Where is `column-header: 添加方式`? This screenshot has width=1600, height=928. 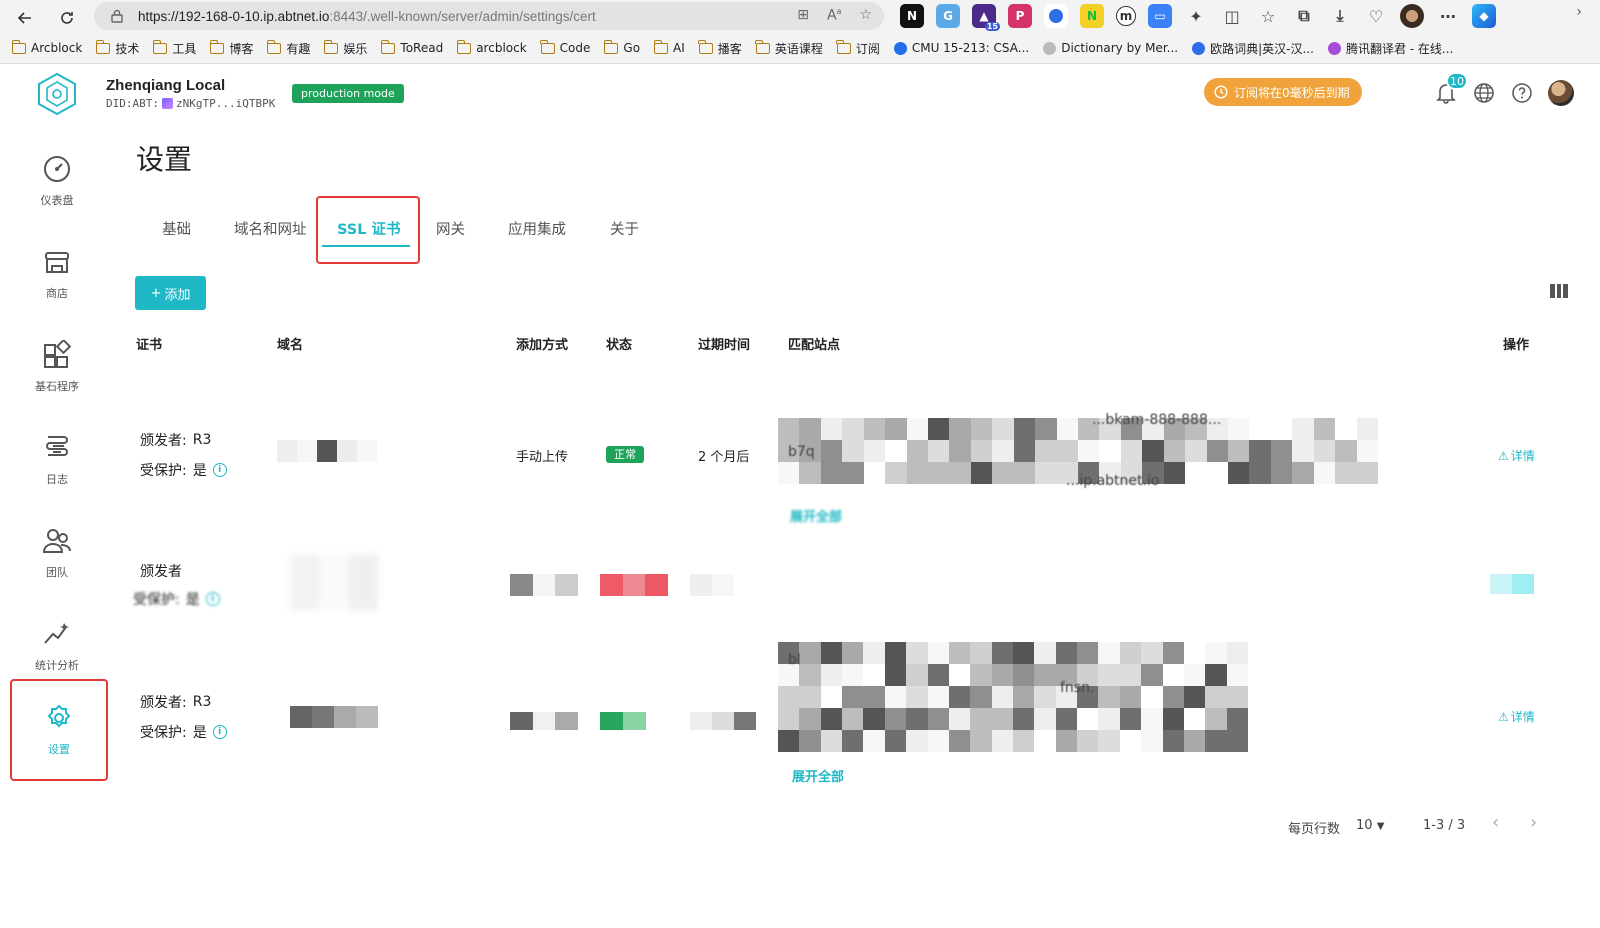 column-header: 添加方式 is located at coordinates (542, 343).